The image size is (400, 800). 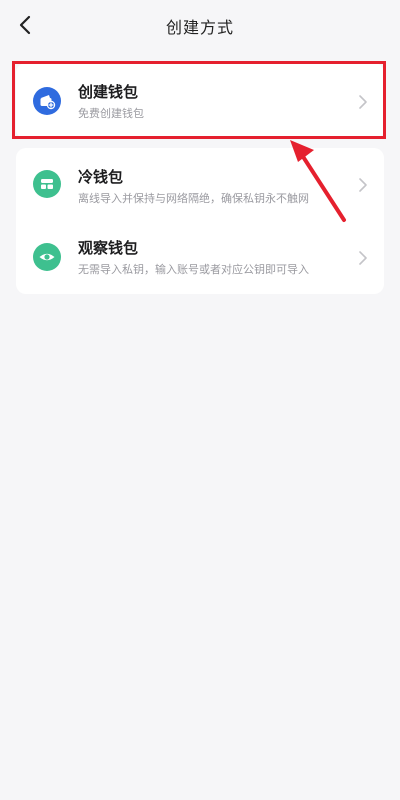 I want to click on wallet-add-icon, so click(x=47, y=101).